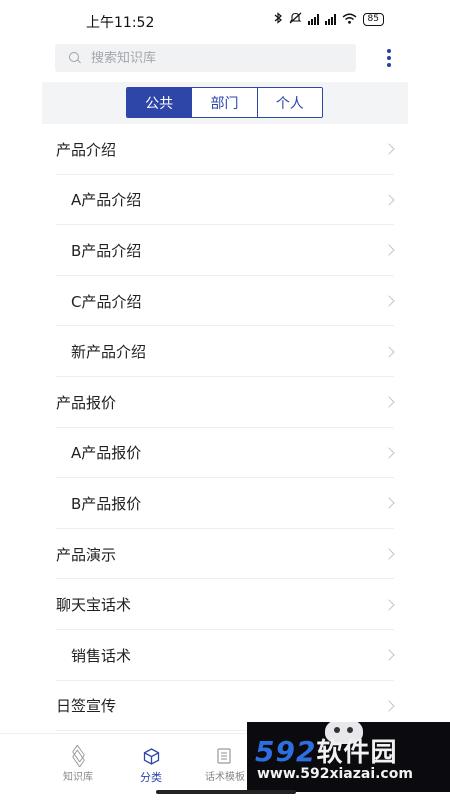 Image resolution: width=450 pixels, height=800 pixels. Describe the element at coordinates (101, 655) in the screenshot. I see `category-label: 销售话术` at that location.